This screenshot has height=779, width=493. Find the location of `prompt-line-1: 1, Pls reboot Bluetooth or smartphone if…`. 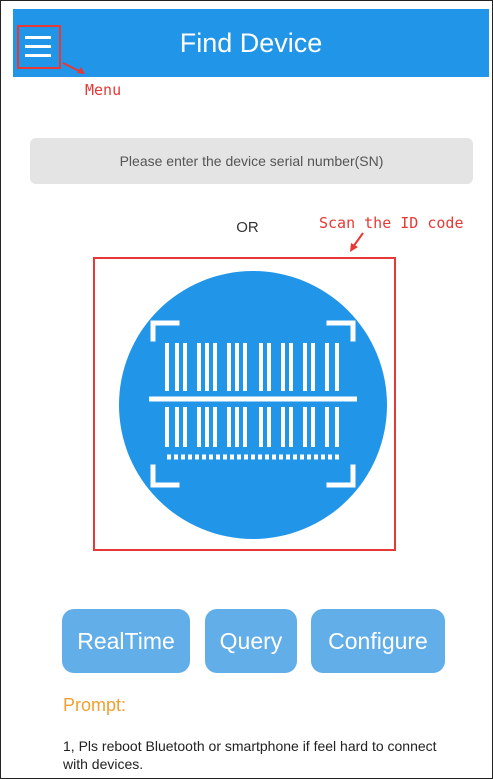

prompt-line-1: 1, Pls reboot Bluetooth or smartphone if… is located at coordinates (250, 755).